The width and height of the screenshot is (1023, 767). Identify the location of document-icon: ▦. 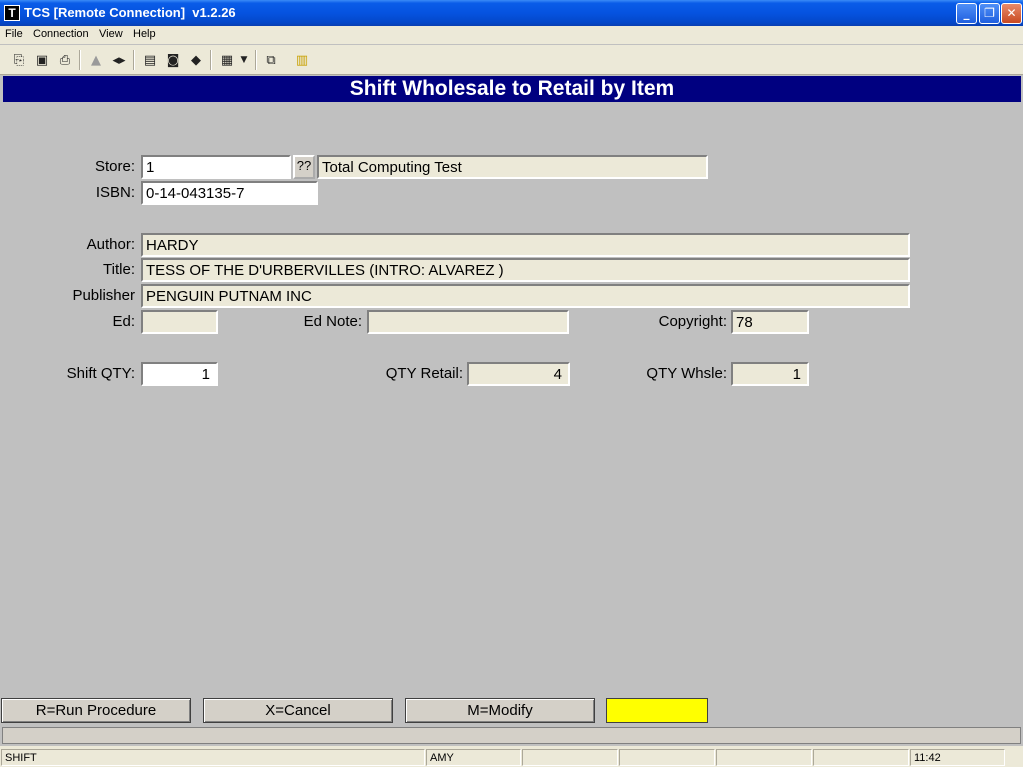
(227, 60).